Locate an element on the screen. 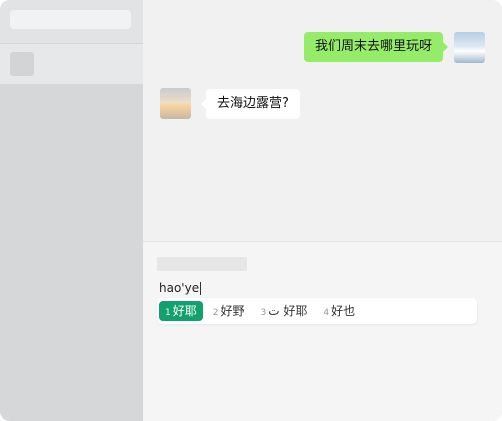 Image resolution: width=502 pixels, height=421 pixels. compose-value: hao'ye is located at coordinates (179, 288).